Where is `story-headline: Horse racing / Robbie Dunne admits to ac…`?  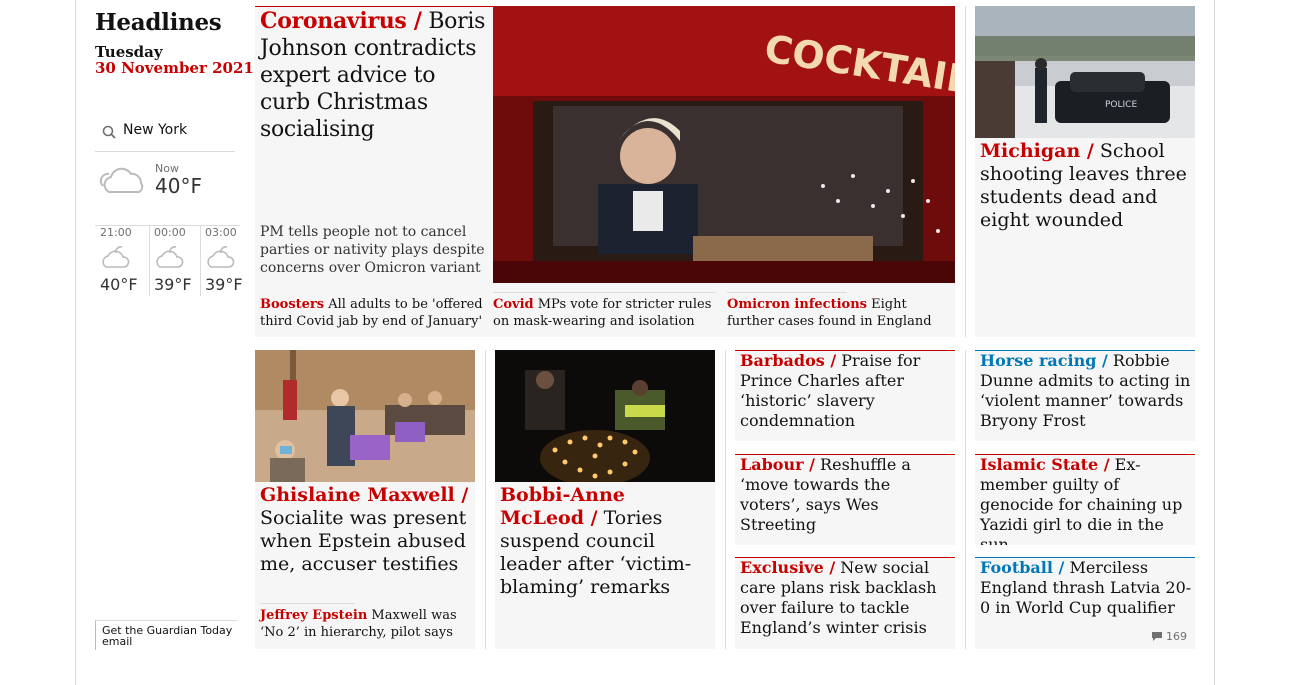
story-headline: Horse racing / Robbie Dunne admits to ac… is located at coordinates (1086, 391).